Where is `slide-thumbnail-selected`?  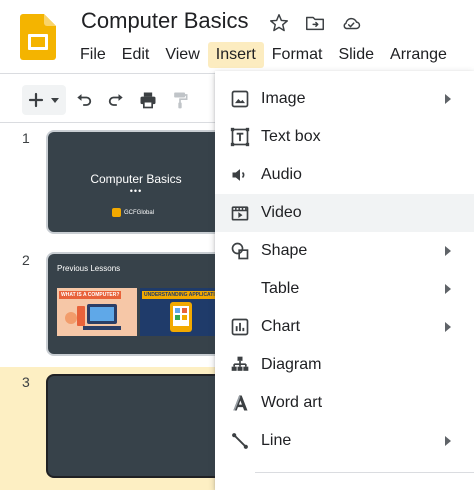
slide-thumbnail-selected is located at coordinates (136, 426).